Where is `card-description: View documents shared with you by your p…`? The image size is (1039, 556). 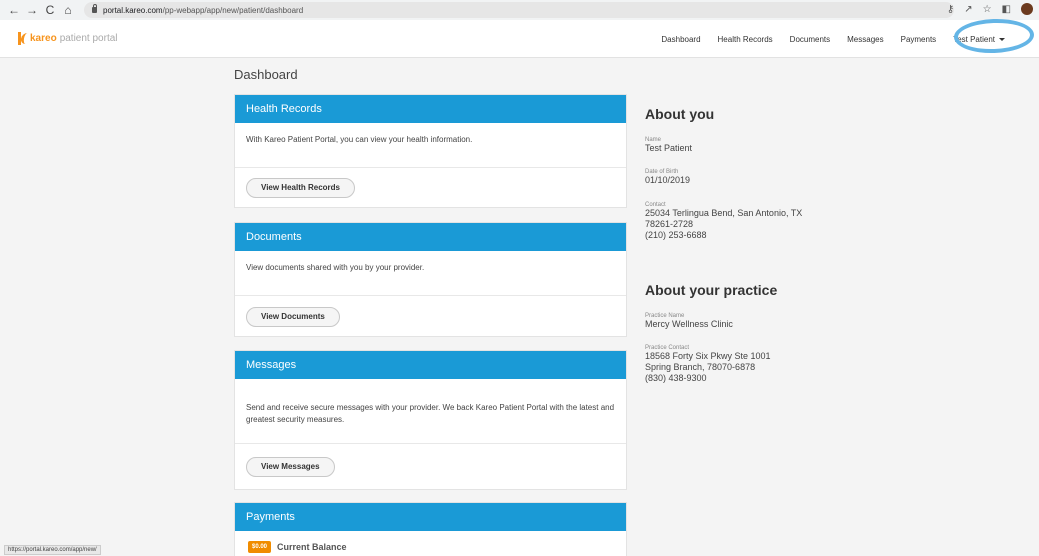 card-description: View documents shared with you by your p… is located at coordinates (430, 273).